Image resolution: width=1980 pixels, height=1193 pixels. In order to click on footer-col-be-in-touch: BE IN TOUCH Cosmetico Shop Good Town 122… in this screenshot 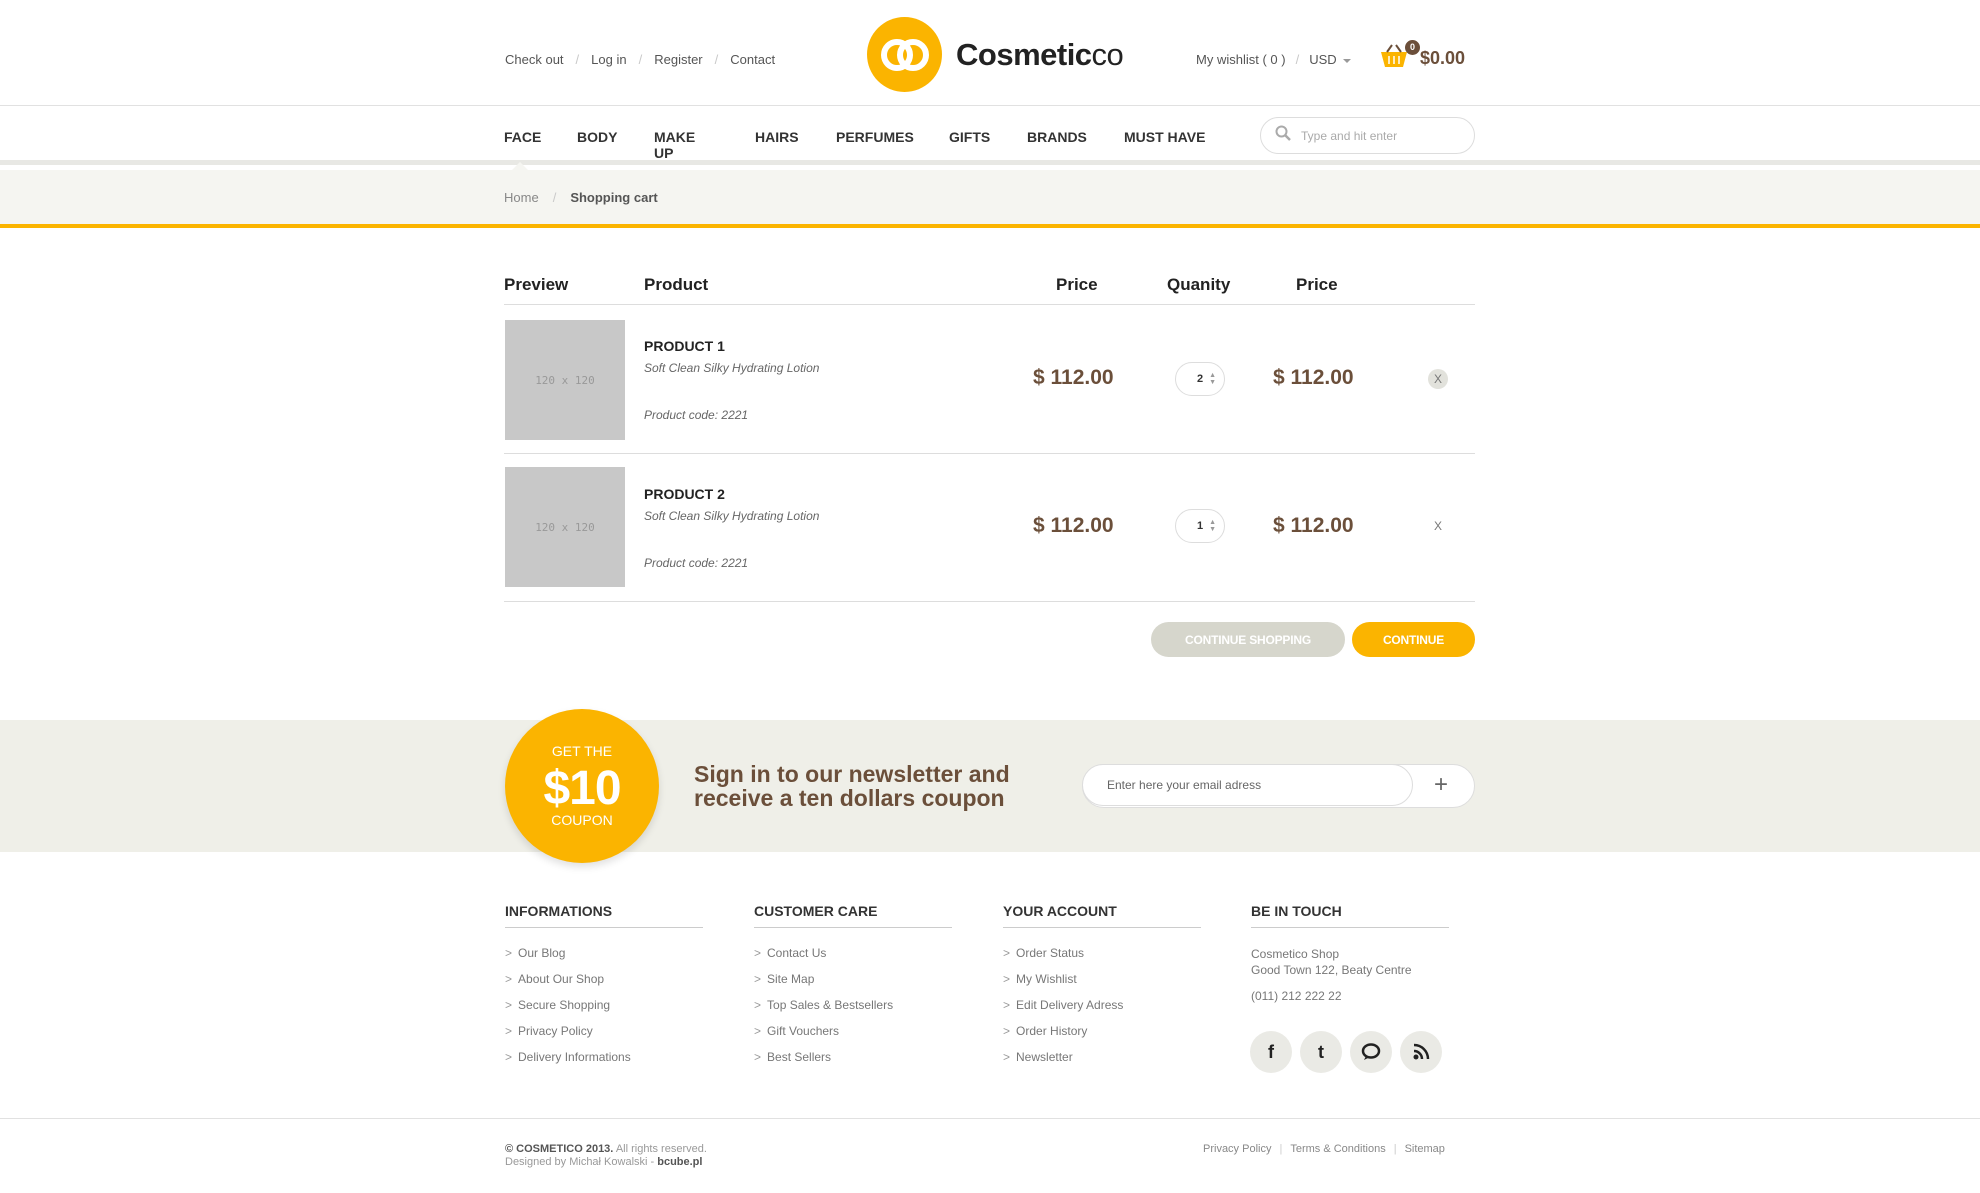, I will do `click(1350, 953)`.